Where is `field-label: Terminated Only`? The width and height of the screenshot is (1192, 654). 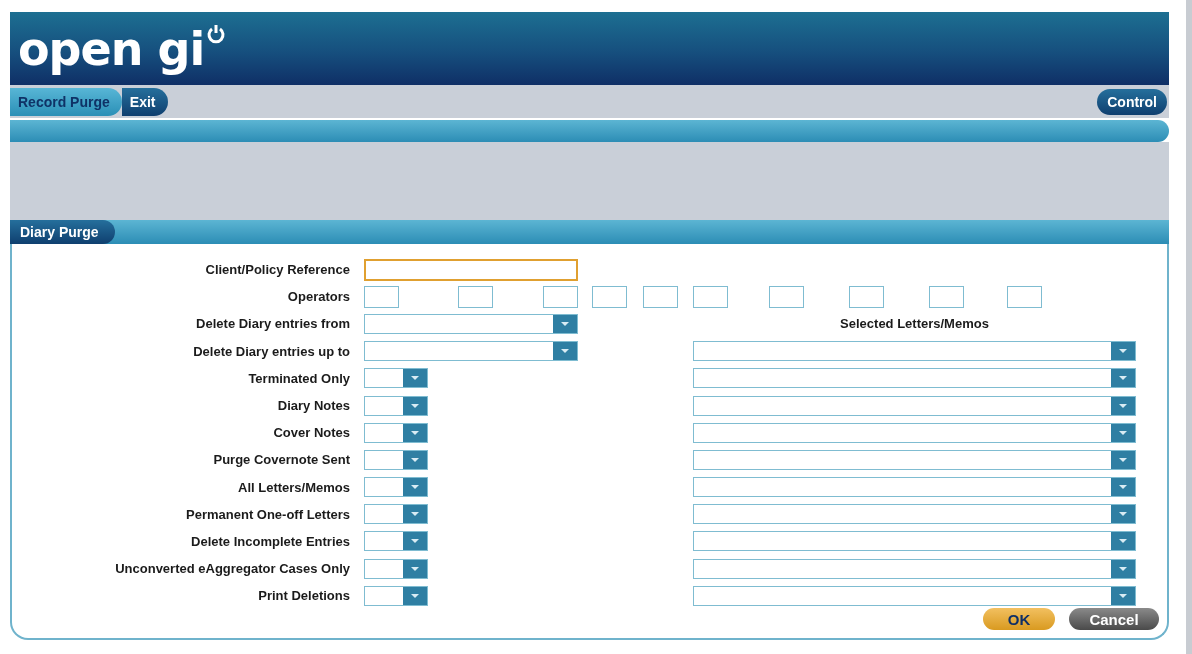 field-label: Terminated Only is located at coordinates (299, 378).